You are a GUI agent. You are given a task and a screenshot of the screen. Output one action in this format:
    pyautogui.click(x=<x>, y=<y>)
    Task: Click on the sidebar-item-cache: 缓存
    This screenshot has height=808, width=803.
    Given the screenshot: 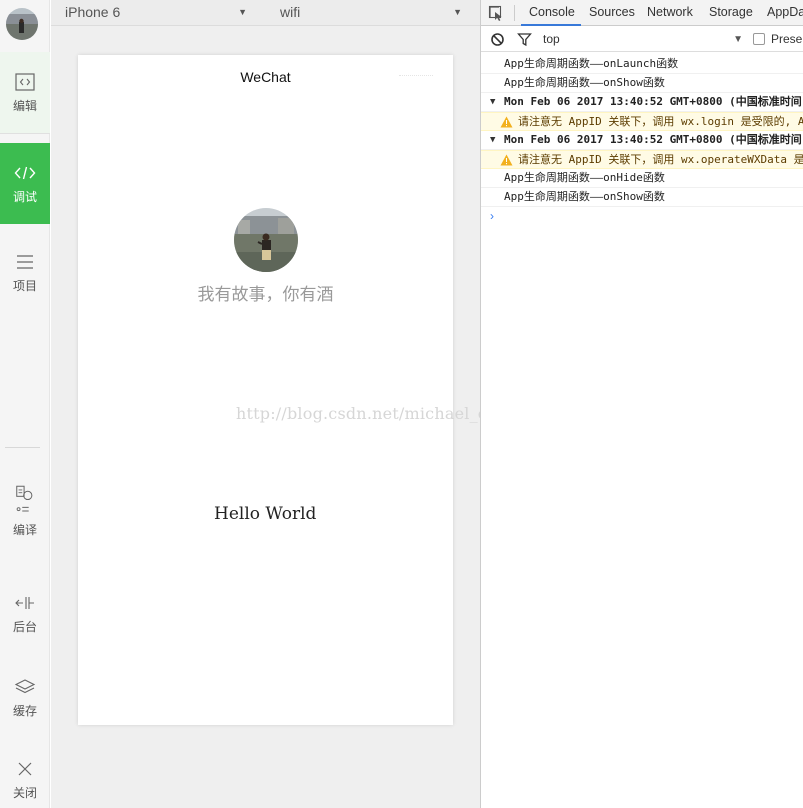 What is the action you would take?
    pyautogui.click(x=25, y=697)
    